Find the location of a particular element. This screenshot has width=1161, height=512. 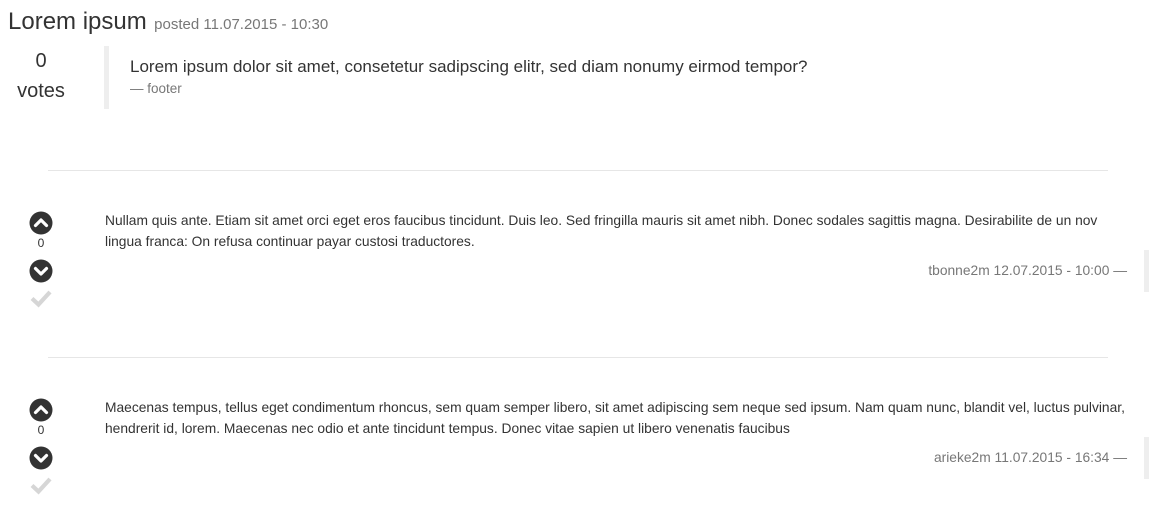

question-posted-date: posted 11.07.2015 - 10:30 is located at coordinates (241, 24).